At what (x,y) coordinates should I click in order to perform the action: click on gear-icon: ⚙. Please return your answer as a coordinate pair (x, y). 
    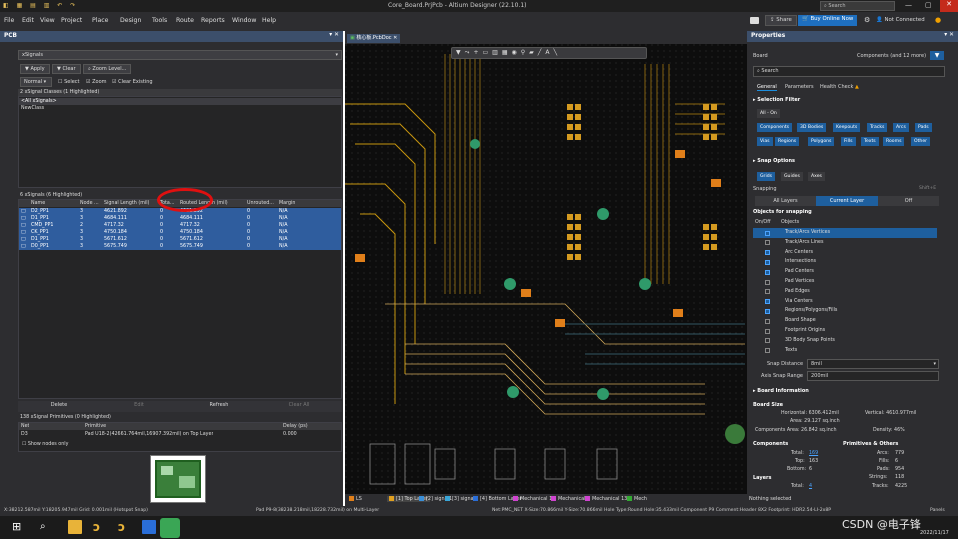
    Looking at the image, I should click on (867, 20).